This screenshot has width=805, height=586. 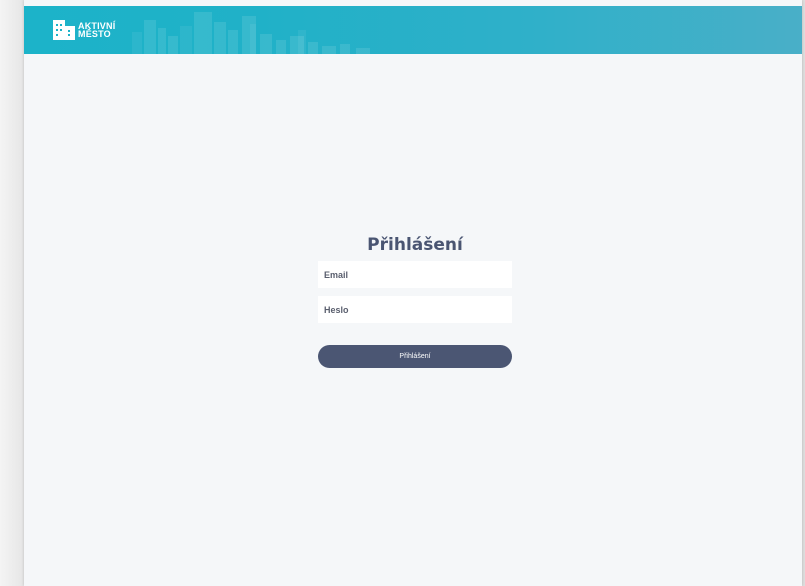 What do you see at coordinates (415, 245) in the screenshot?
I see `login-title: Přihlášení` at bounding box center [415, 245].